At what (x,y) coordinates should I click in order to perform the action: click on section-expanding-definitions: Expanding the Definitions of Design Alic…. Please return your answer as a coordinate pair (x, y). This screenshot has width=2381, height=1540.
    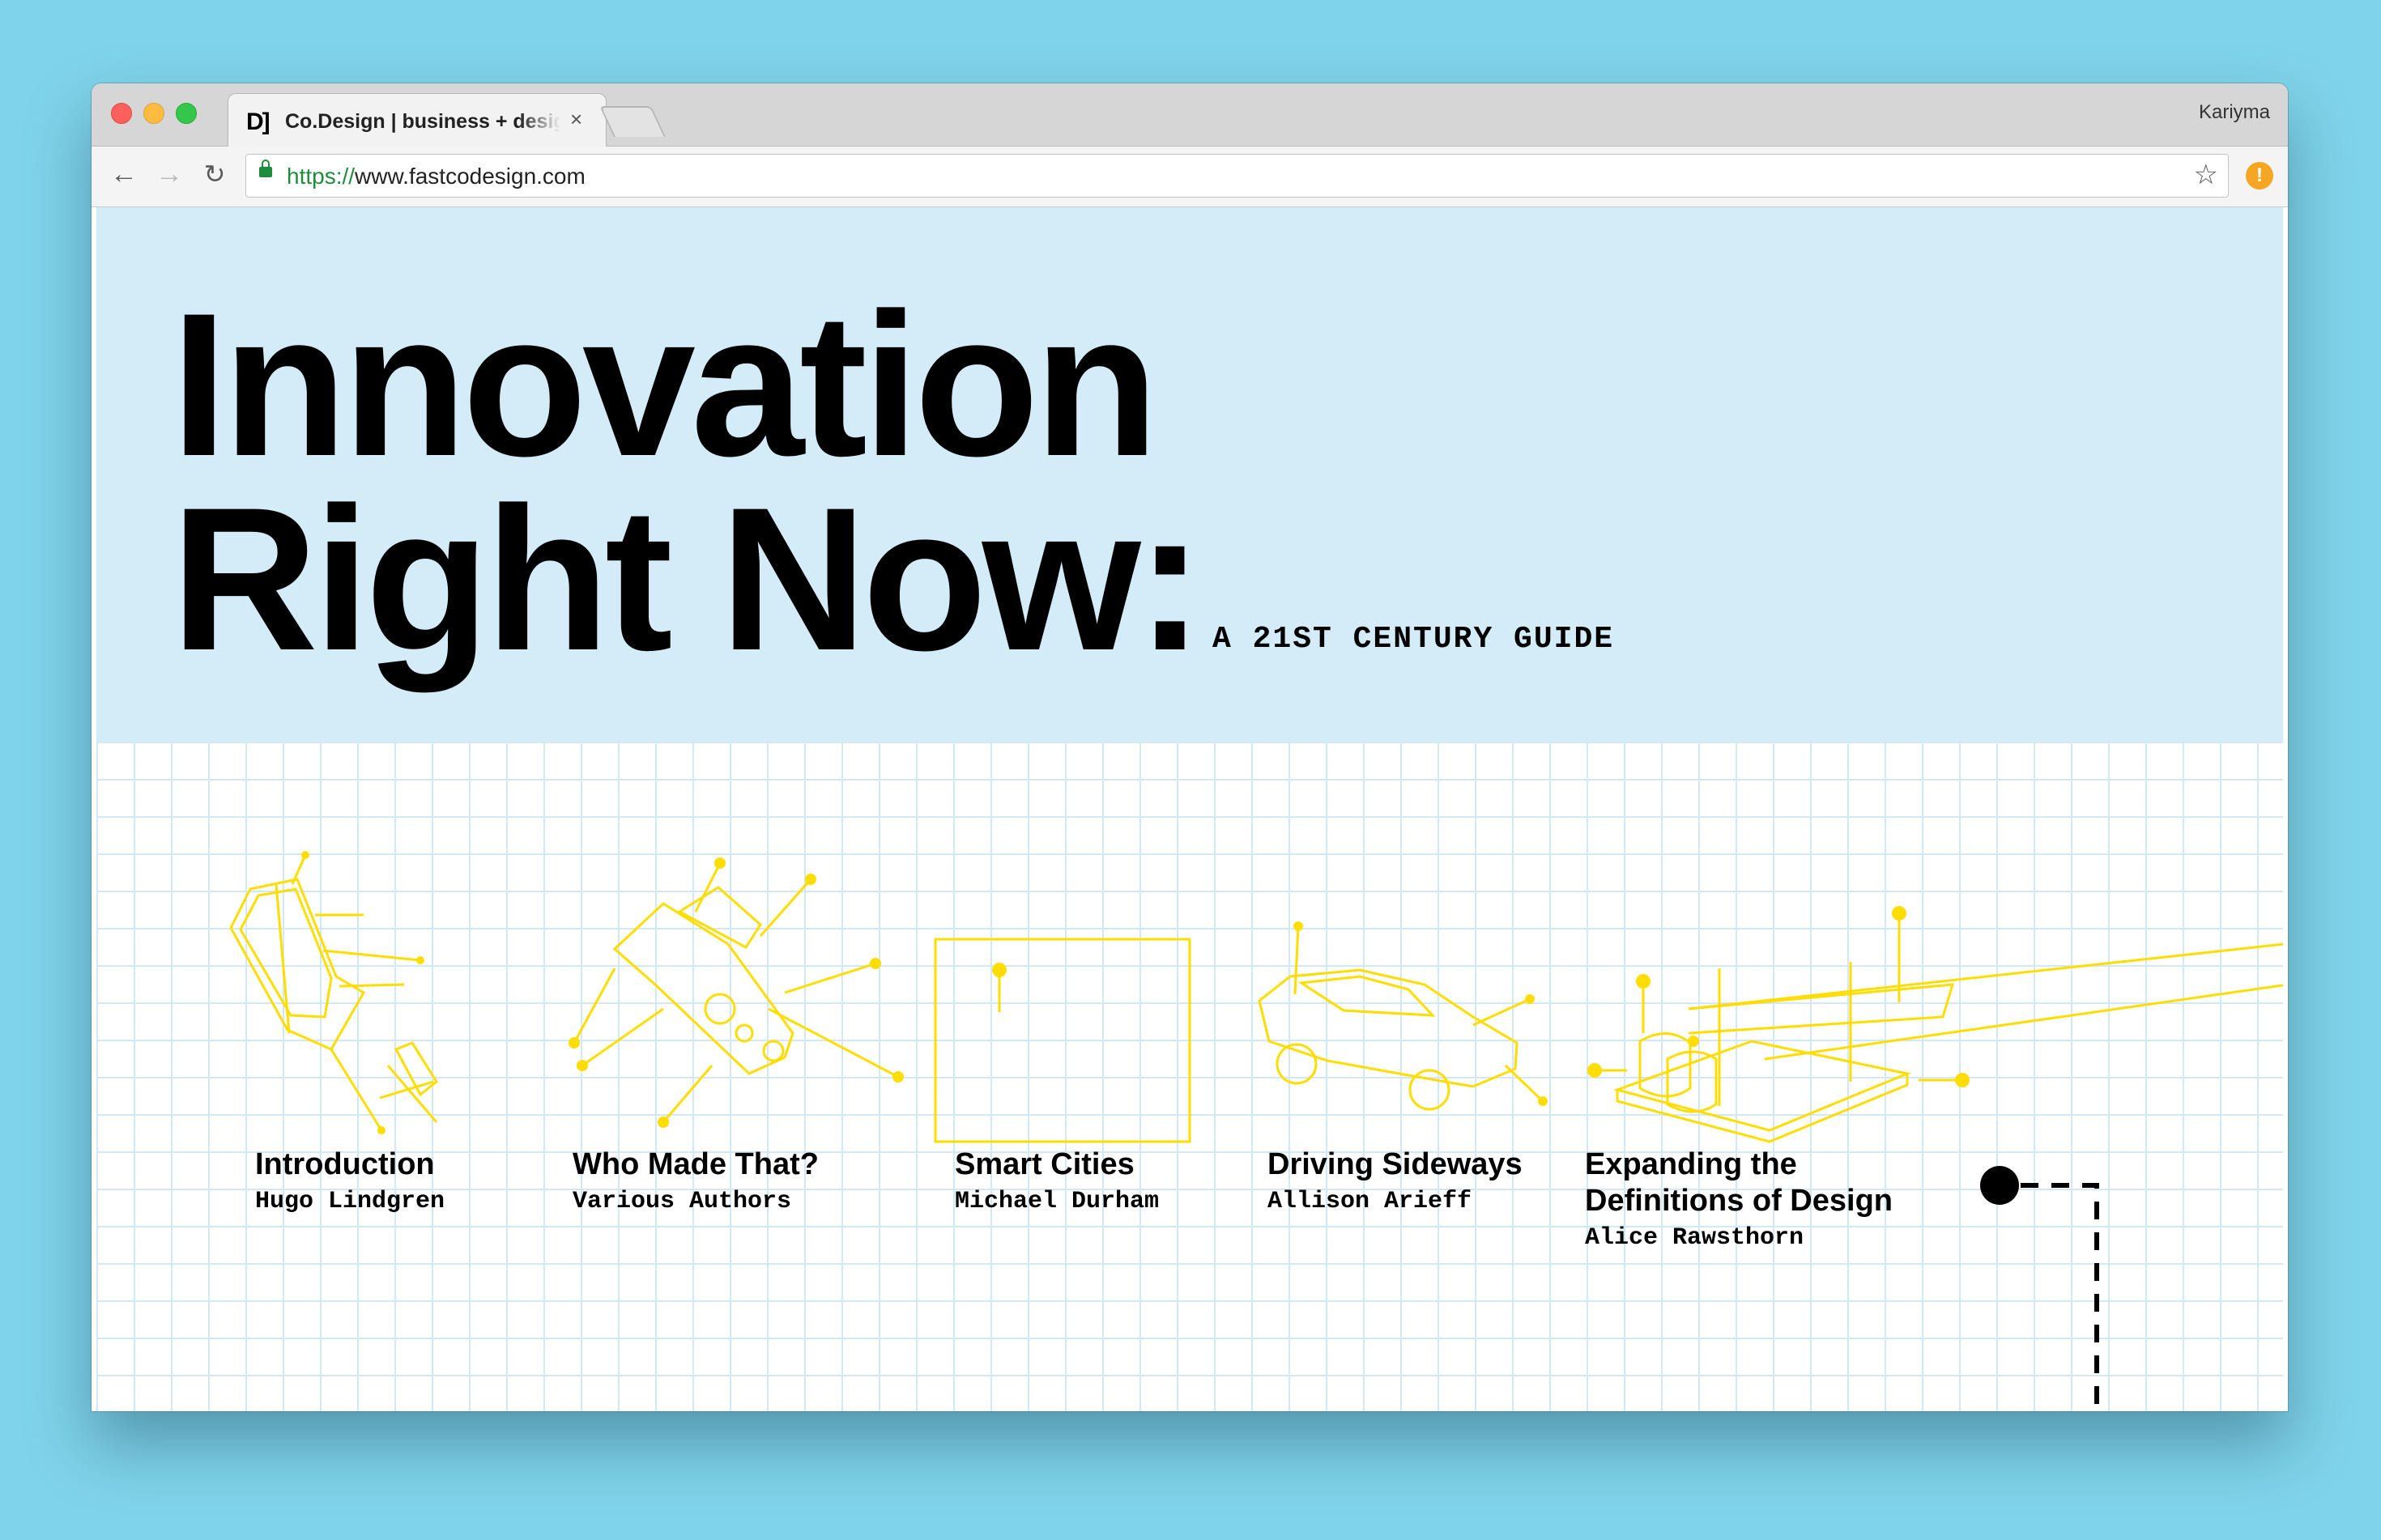
    Looking at the image, I should click on (1739, 1199).